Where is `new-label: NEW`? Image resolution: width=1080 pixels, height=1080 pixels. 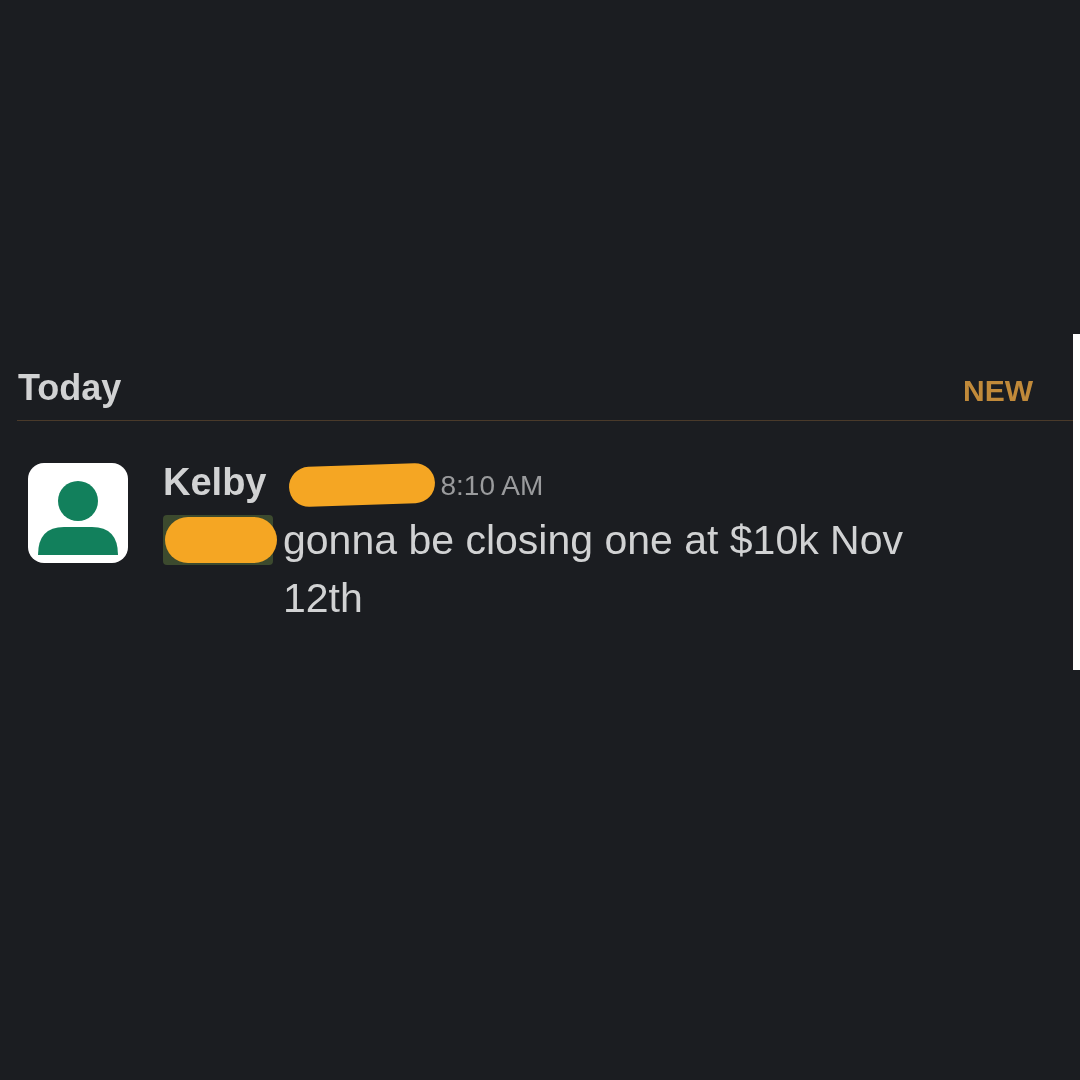
new-label: NEW is located at coordinates (998, 391).